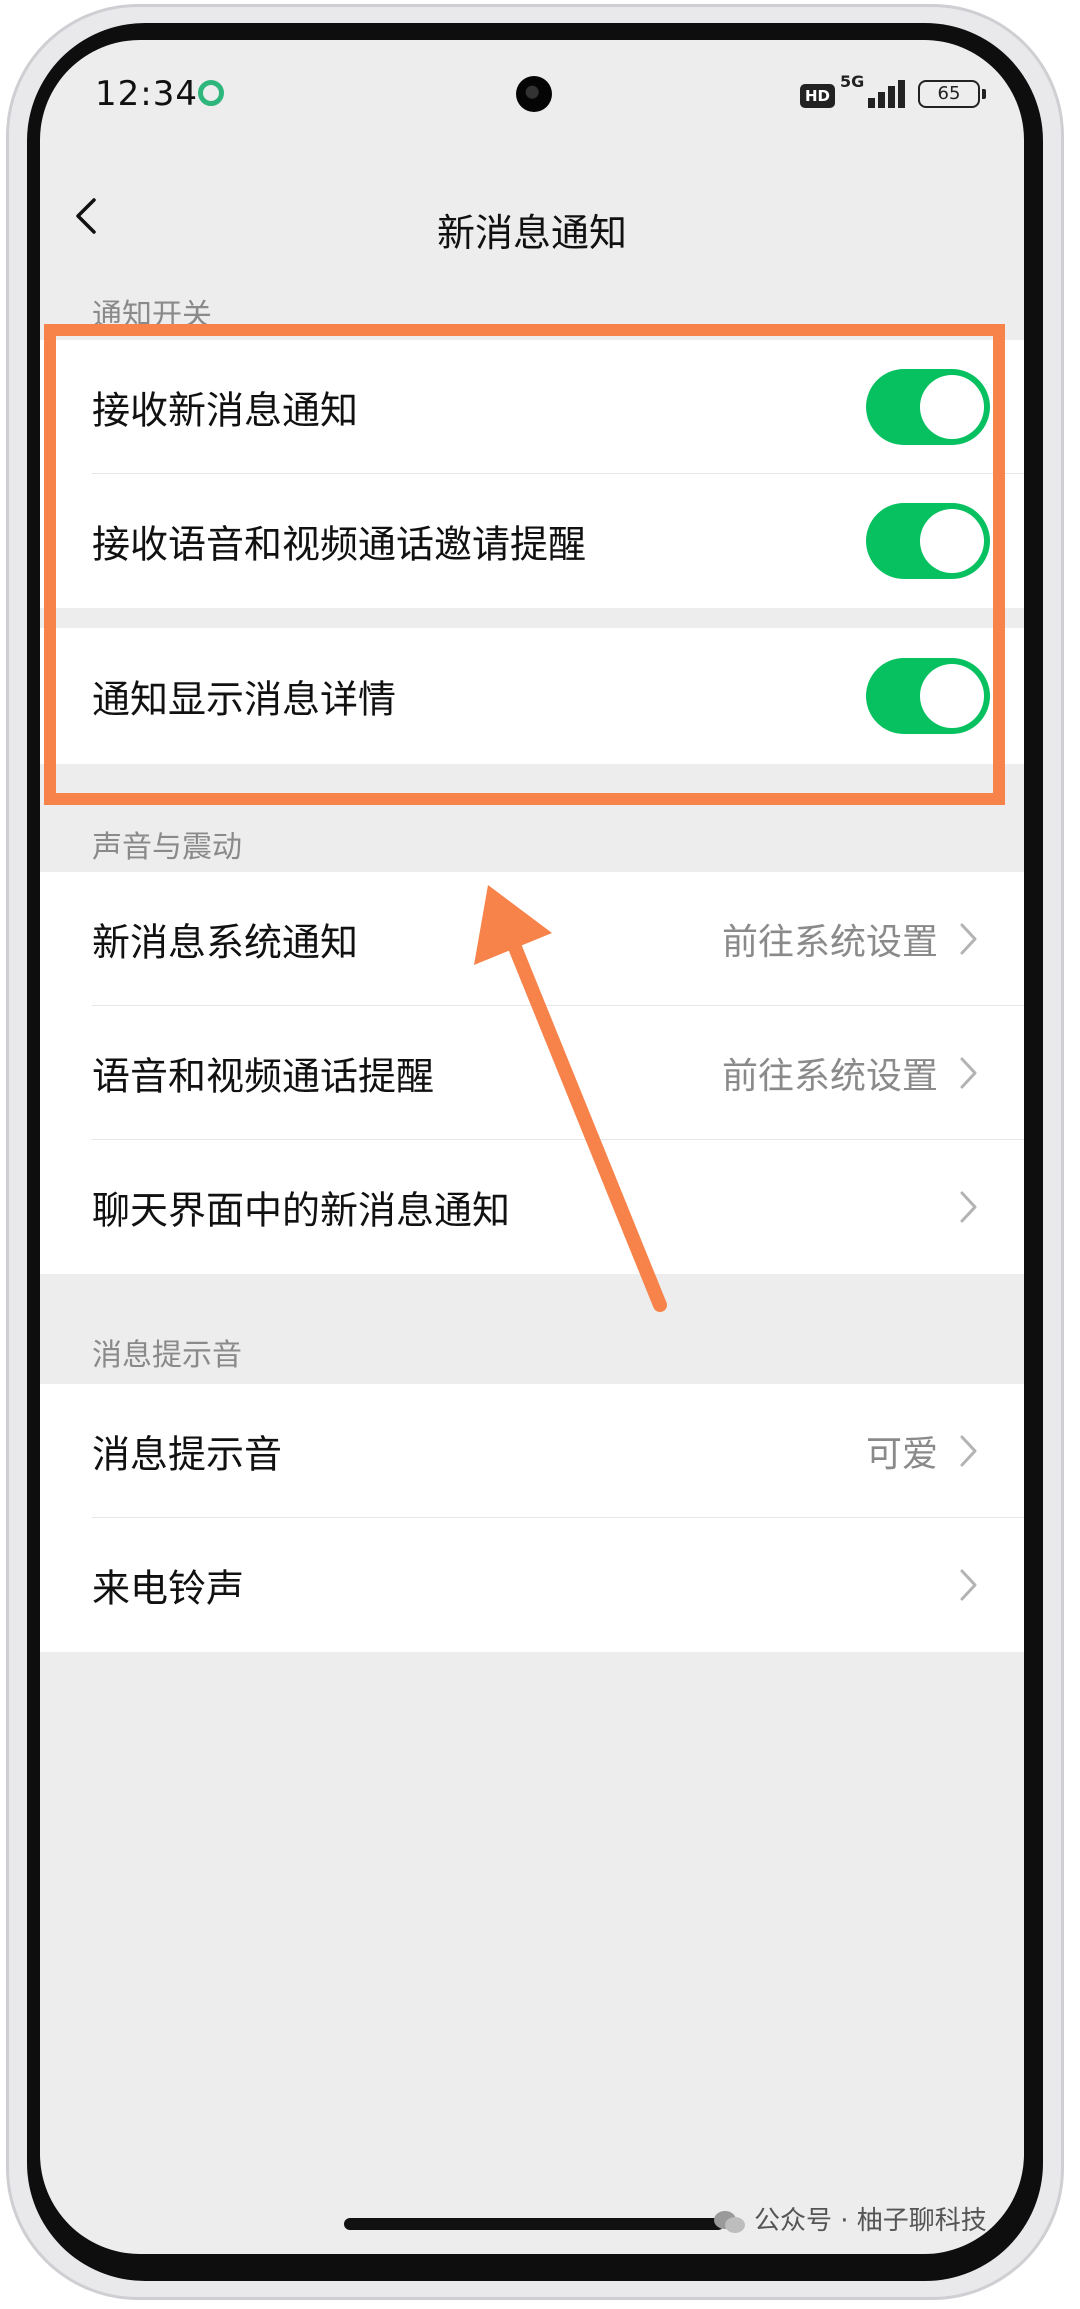  I want to click on setting-row-message-tone: 消息提示音 可爱, so click(532, 1451).